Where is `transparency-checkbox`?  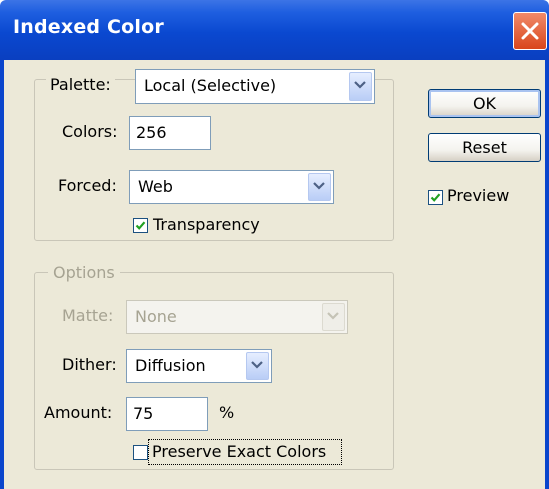
transparency-checkbox is located at coordinates (140, 225).